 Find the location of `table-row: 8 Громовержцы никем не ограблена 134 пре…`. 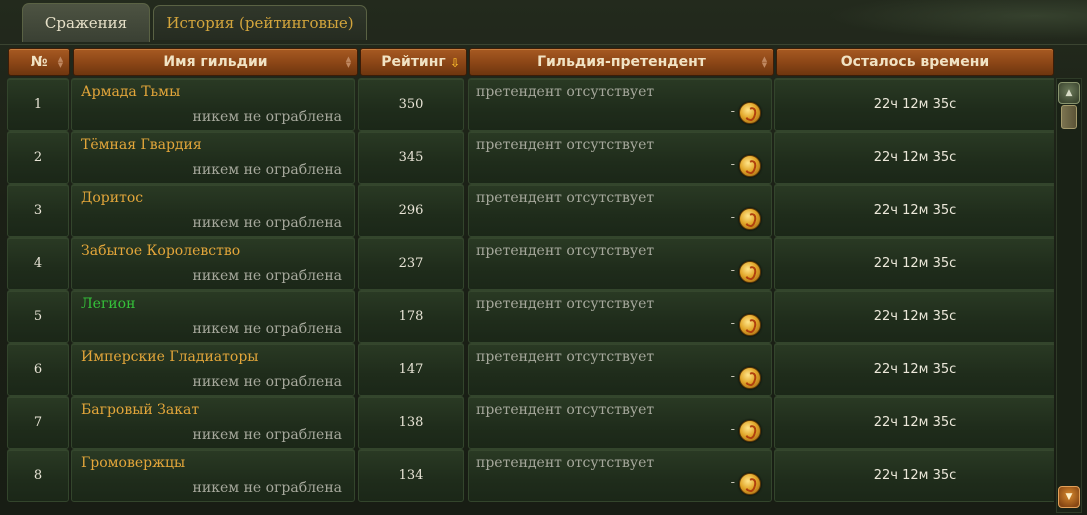

table-row: 8 Громовержцы никем не ограблена 134 пре… is located at coordinates (530, 475).